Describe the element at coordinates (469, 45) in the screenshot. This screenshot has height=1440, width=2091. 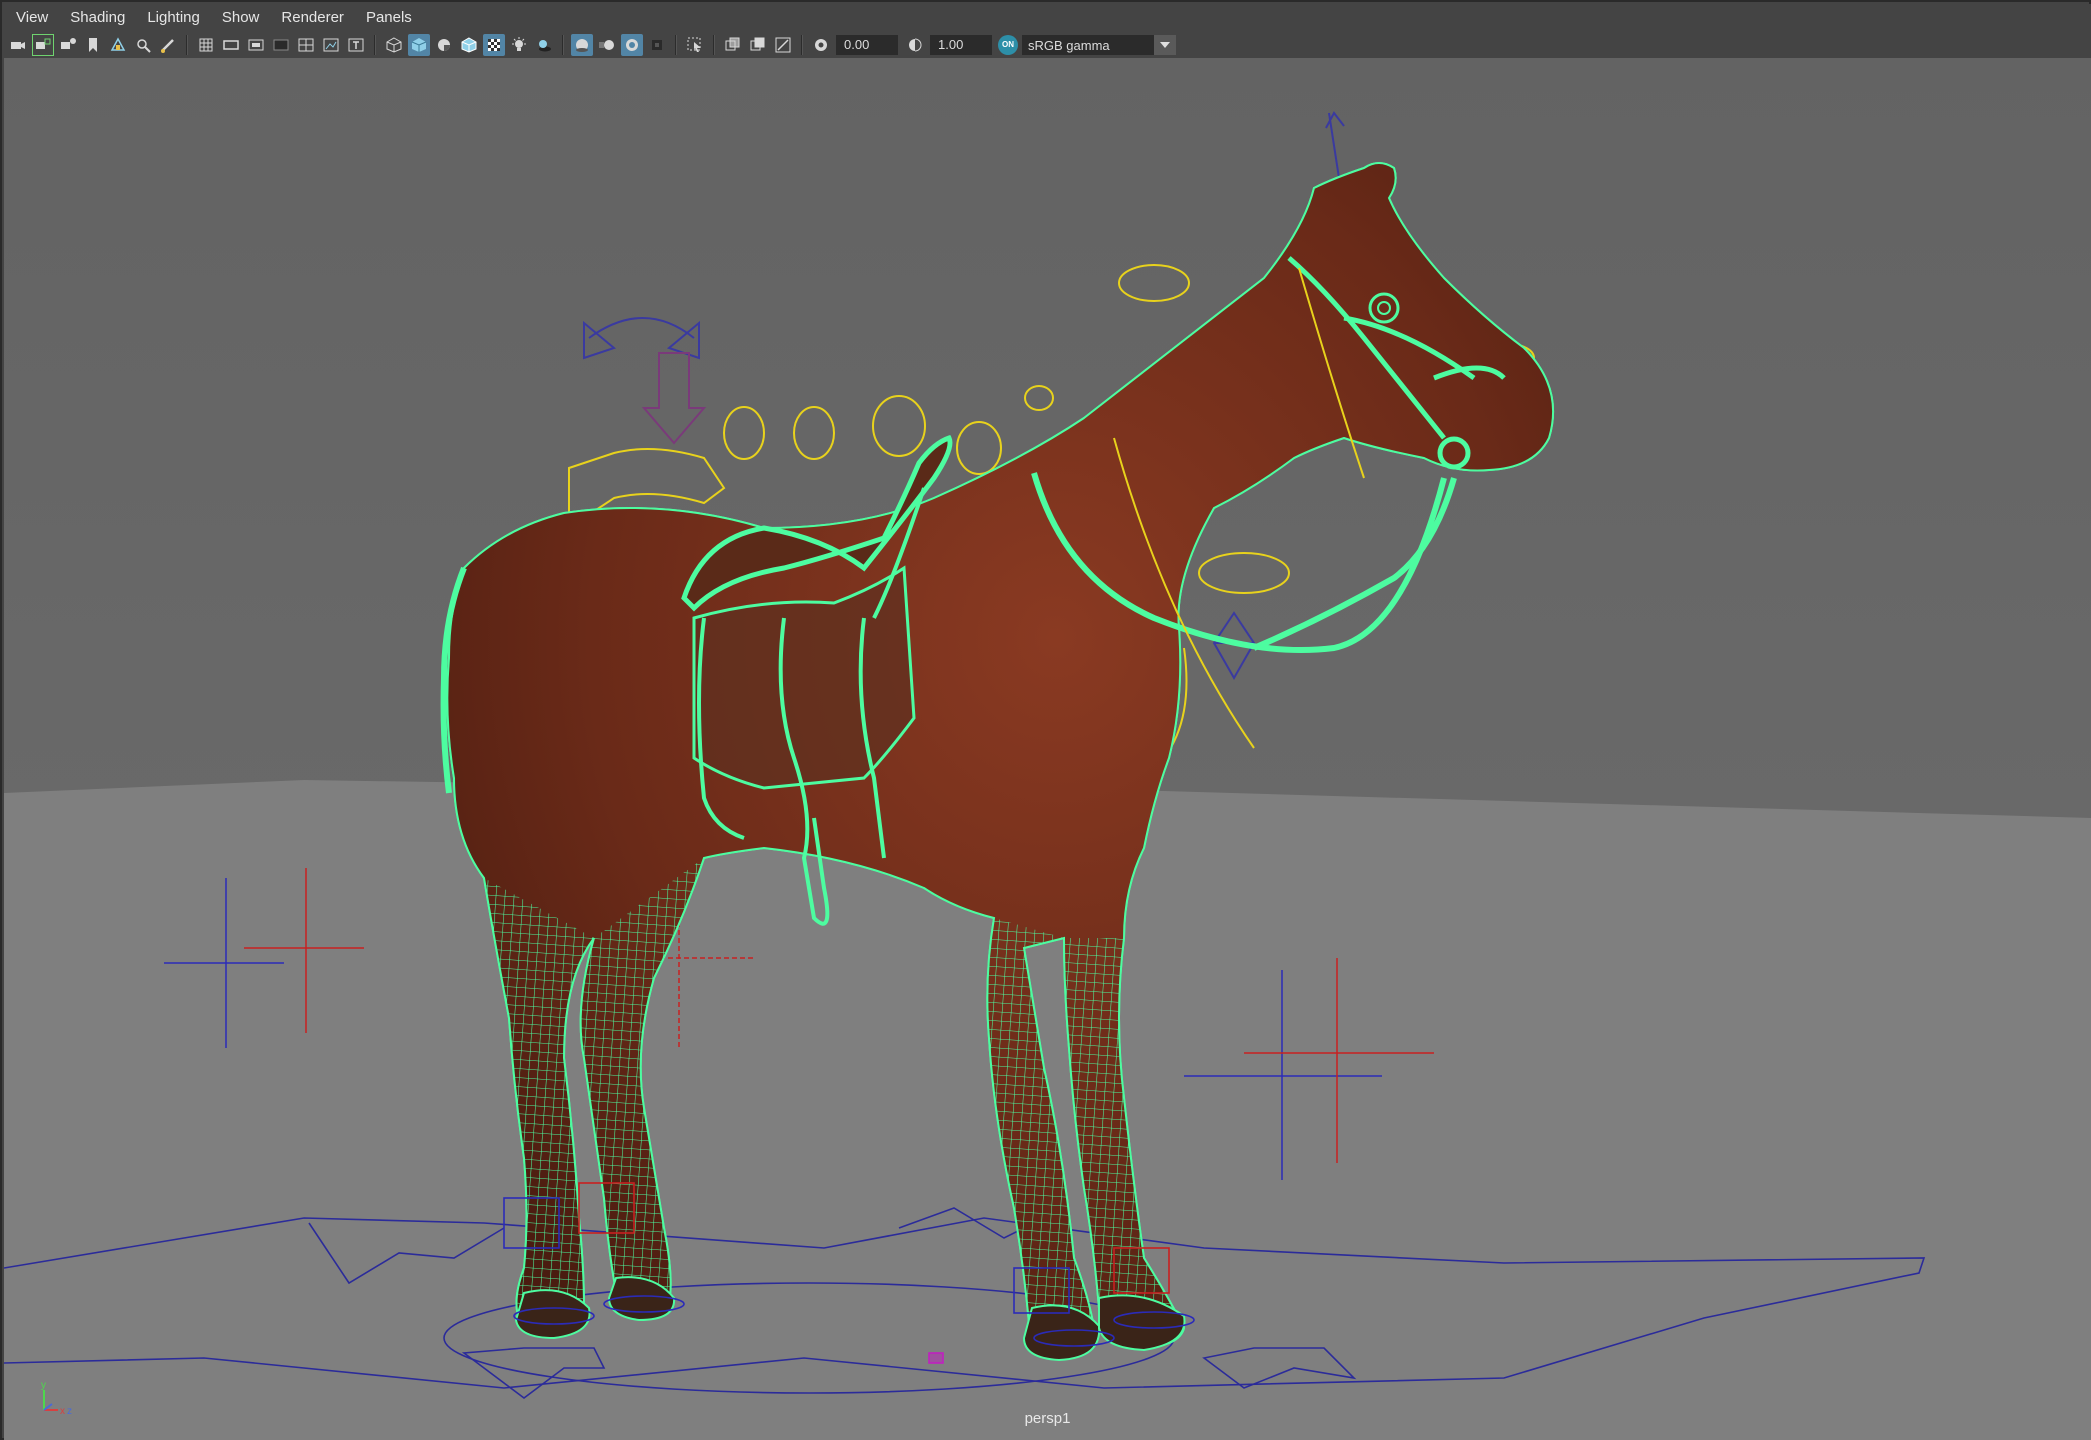
I see `wireframe-on-shaded-icon` at that location.